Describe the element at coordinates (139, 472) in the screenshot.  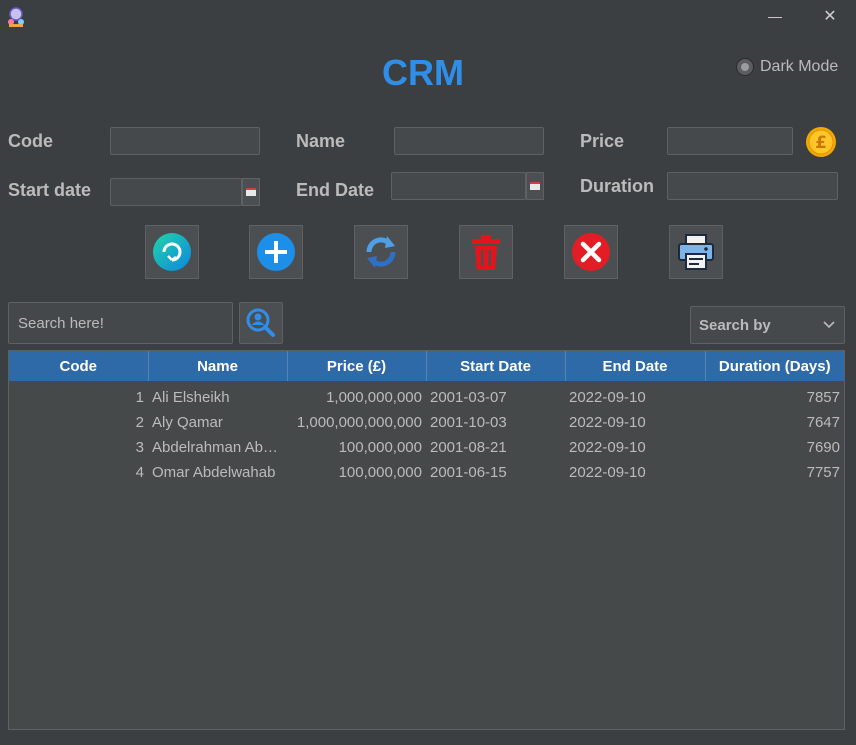
I see `cell-code: 4` at that location.